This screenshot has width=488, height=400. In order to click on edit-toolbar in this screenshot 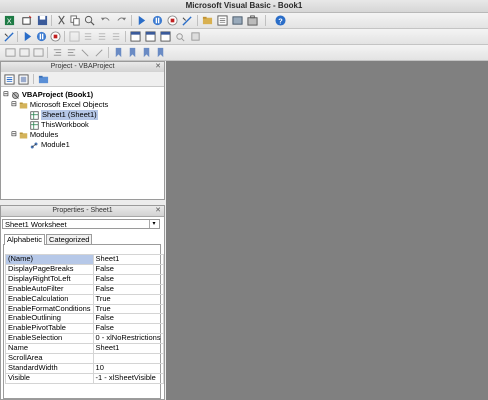, I will do `click(244, 53)`.